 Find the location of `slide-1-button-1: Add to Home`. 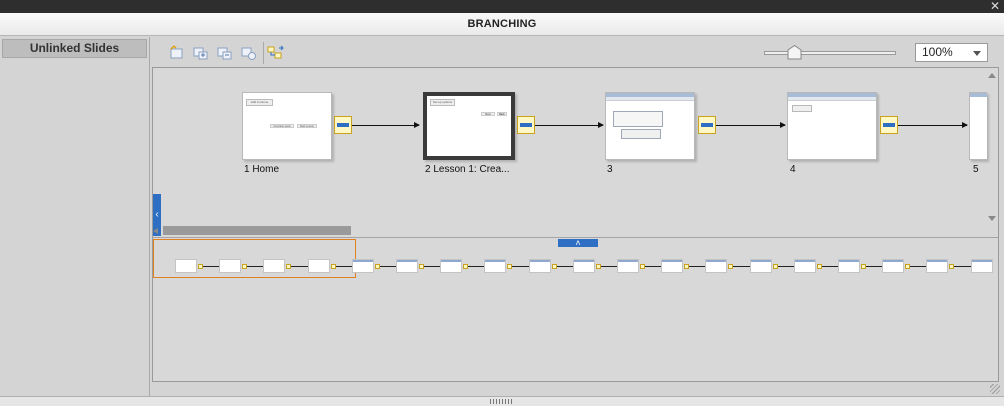

slide-1-button-1: Add to Home is located at coordinates (259, 102).